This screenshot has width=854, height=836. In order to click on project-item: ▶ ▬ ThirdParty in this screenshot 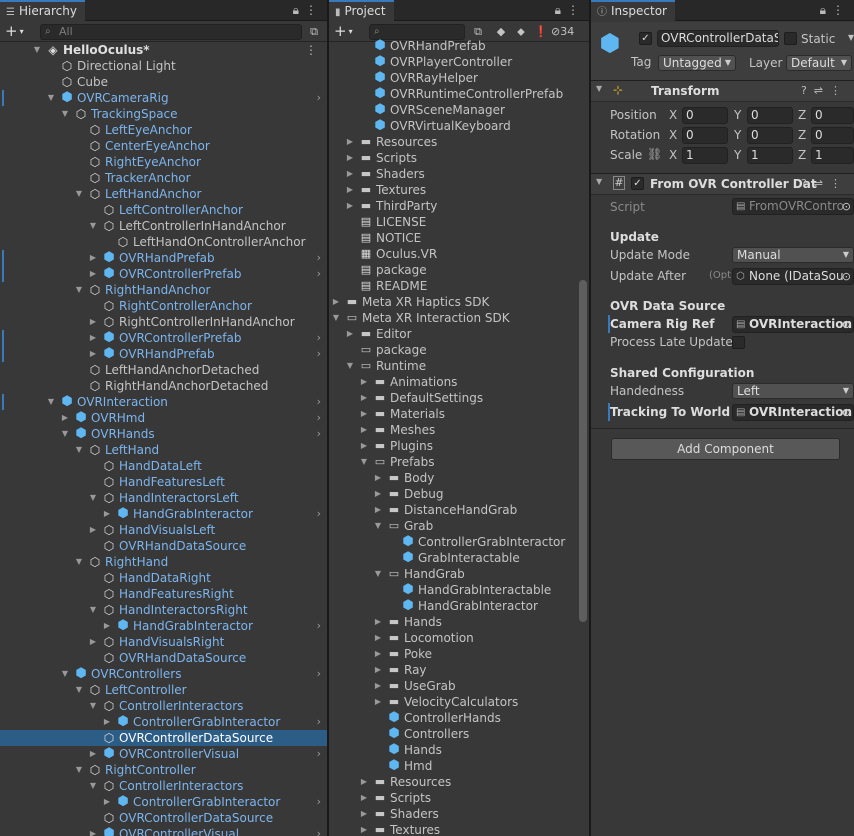, I will do `click(459, 206)`.